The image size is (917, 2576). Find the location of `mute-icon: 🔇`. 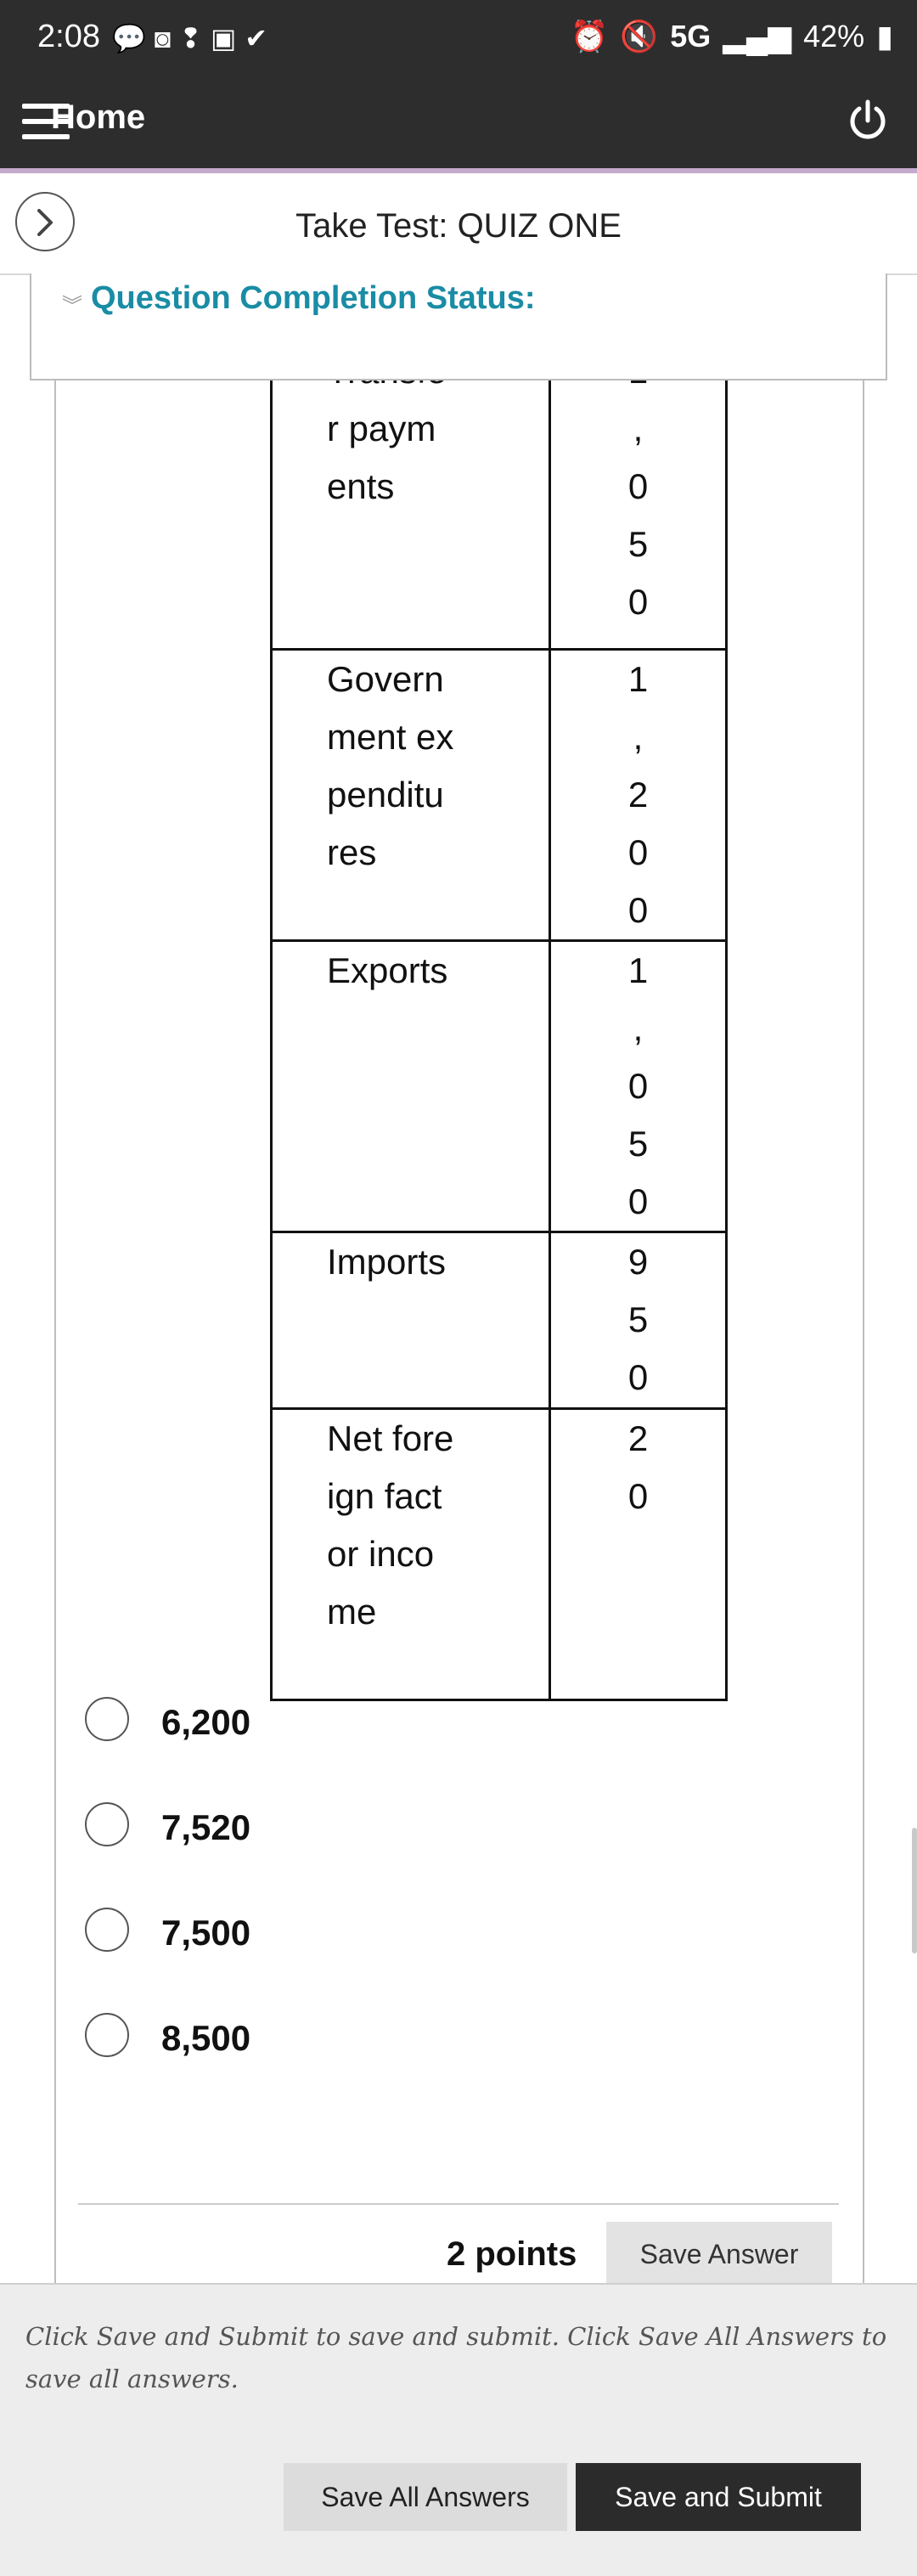

mute-icon: 🔇 is located at coordinates (639, 36).